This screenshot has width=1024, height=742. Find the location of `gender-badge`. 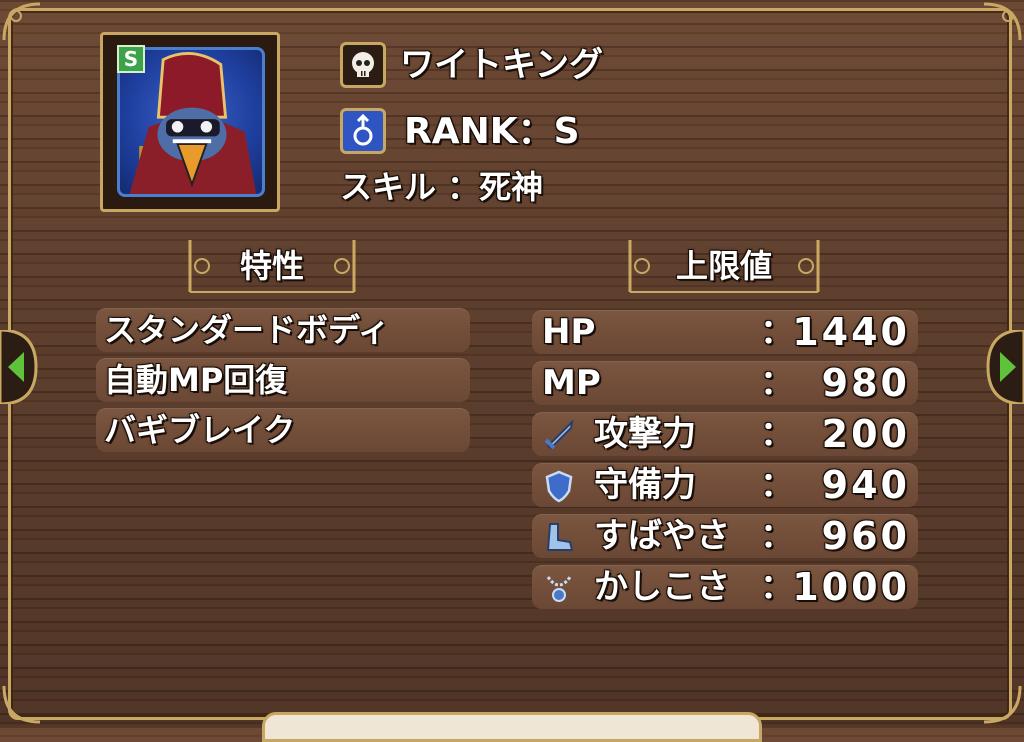

gender-badge is located at coordinates (363, 131).